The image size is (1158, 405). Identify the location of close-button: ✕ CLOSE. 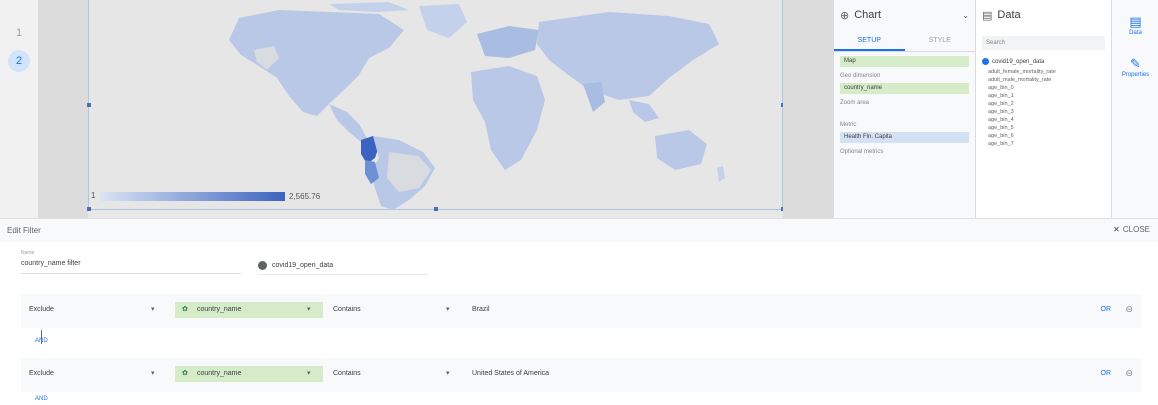
(1131, 229).